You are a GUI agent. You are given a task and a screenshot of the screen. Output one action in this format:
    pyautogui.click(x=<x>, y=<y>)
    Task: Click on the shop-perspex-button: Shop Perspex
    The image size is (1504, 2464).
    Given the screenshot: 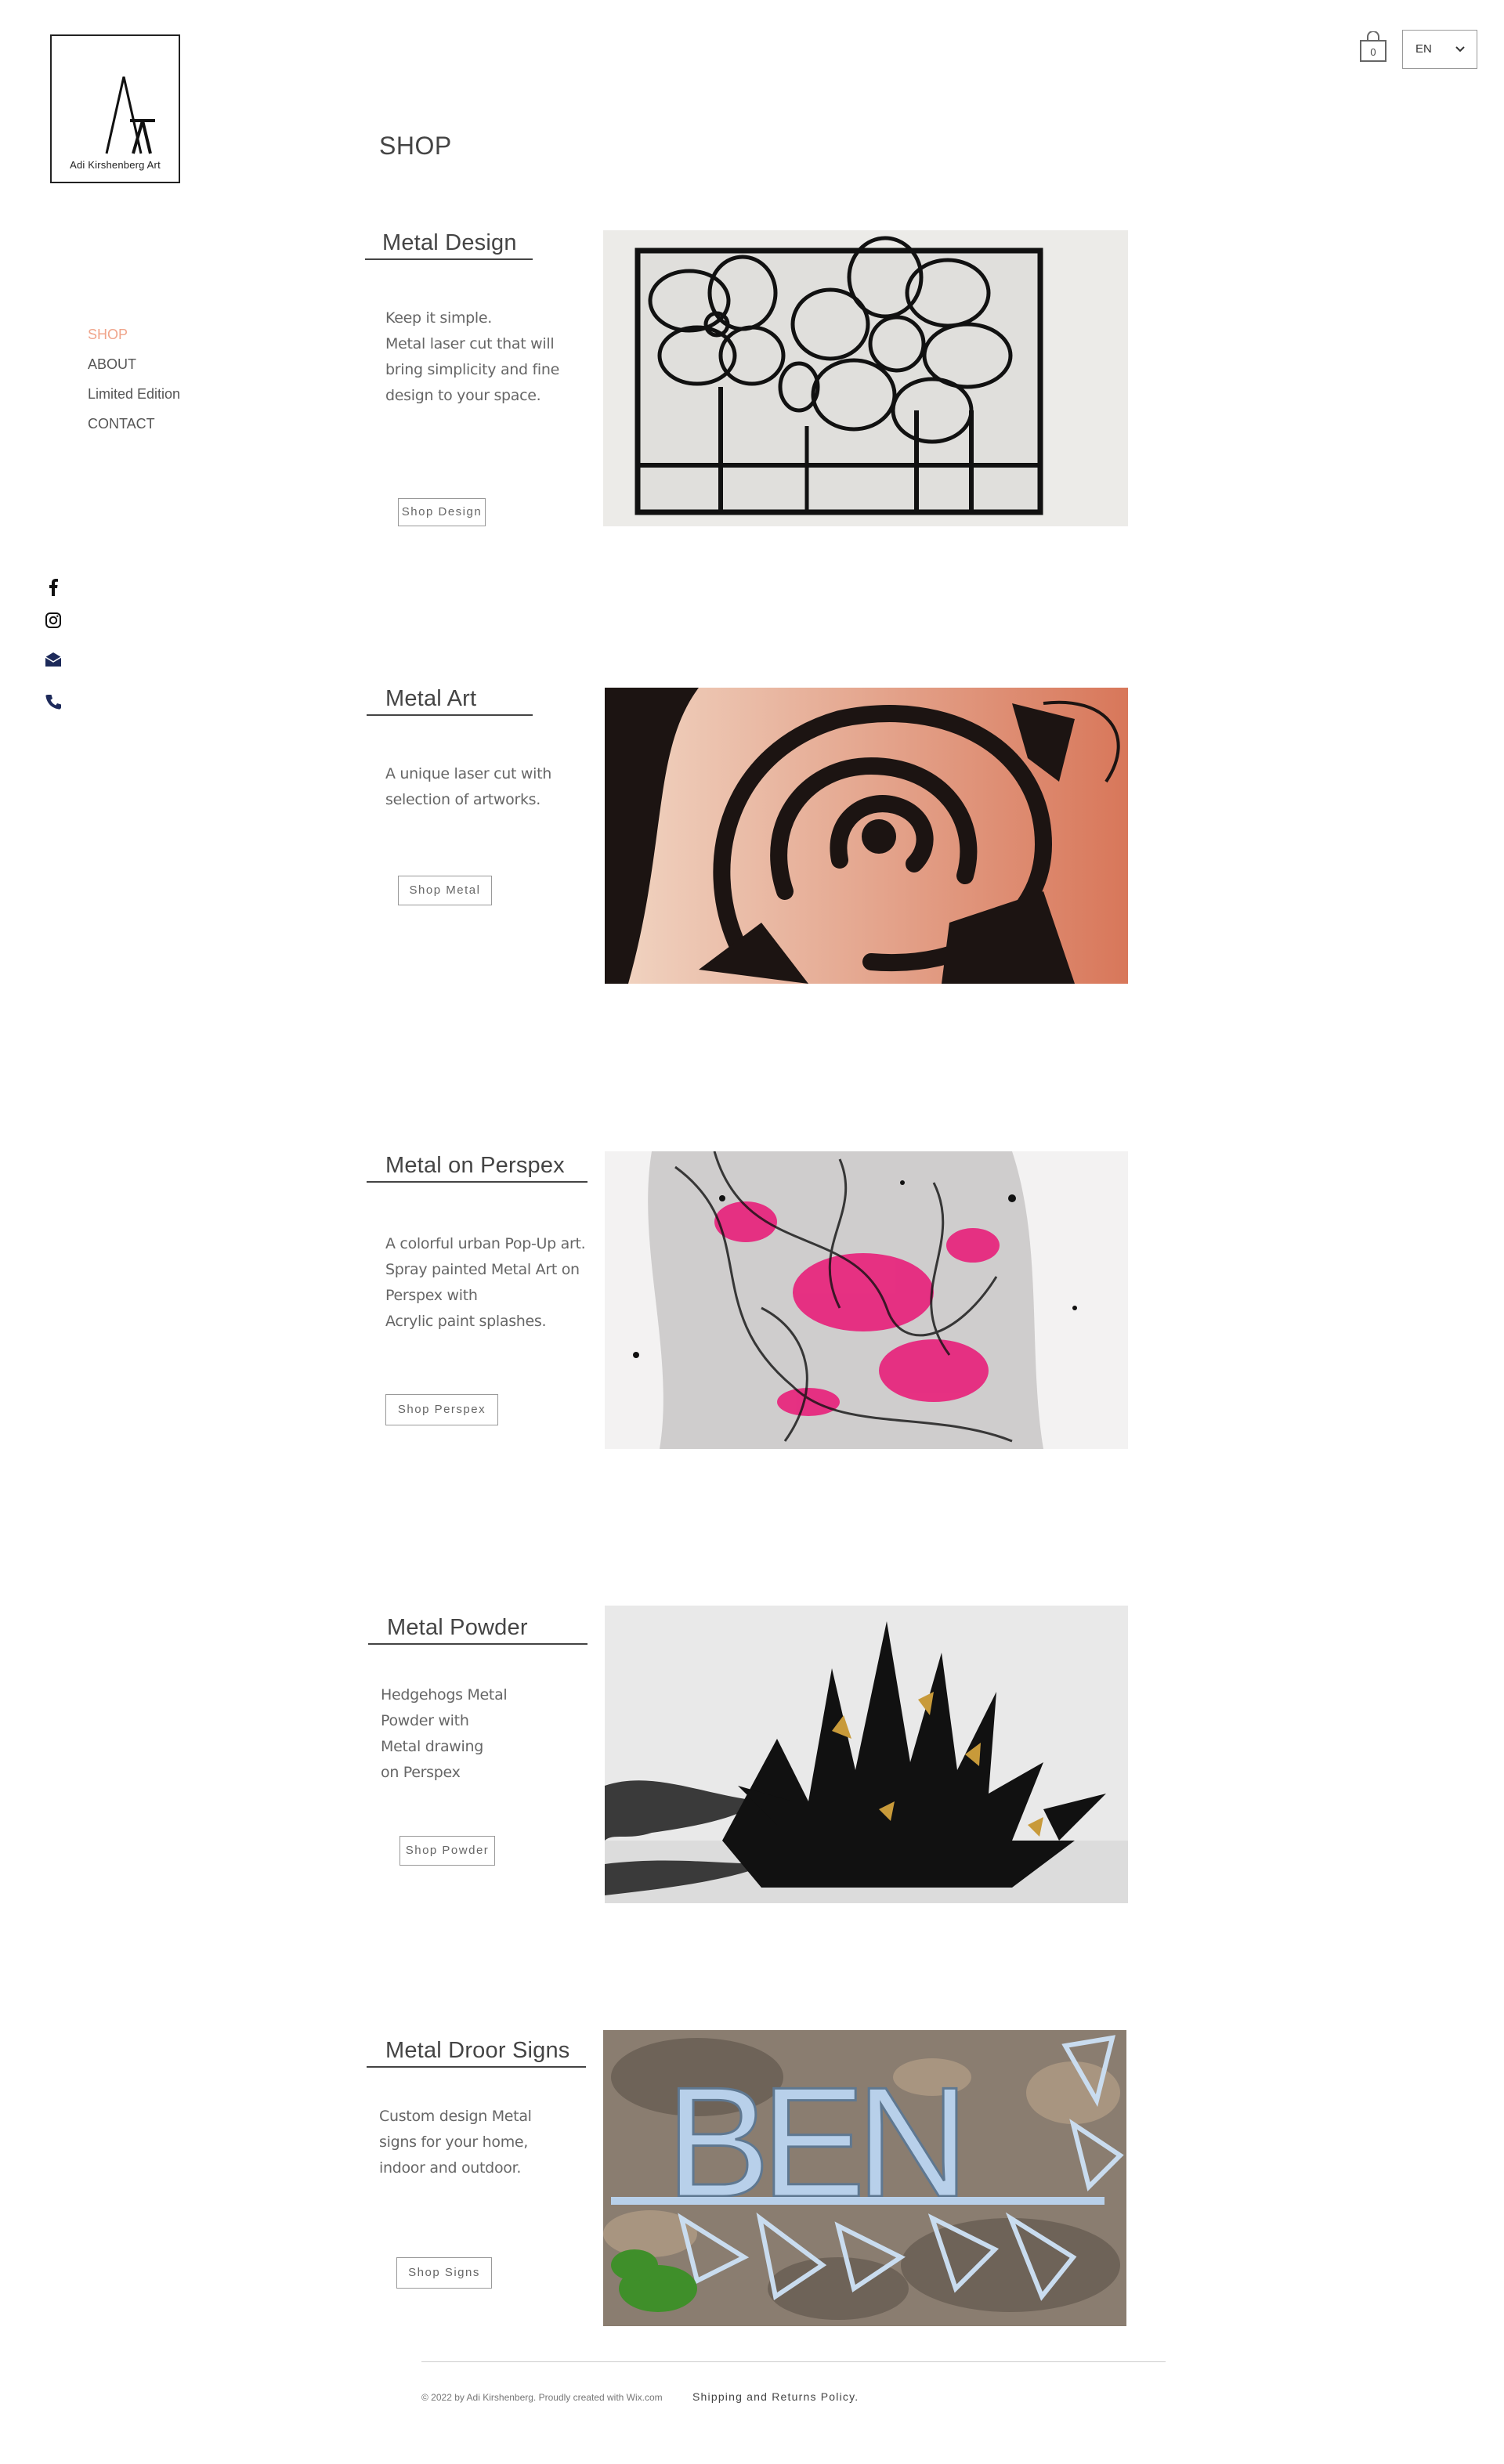 What is the action you would take?
    pyautogui.click(x=441, y=1409)
    